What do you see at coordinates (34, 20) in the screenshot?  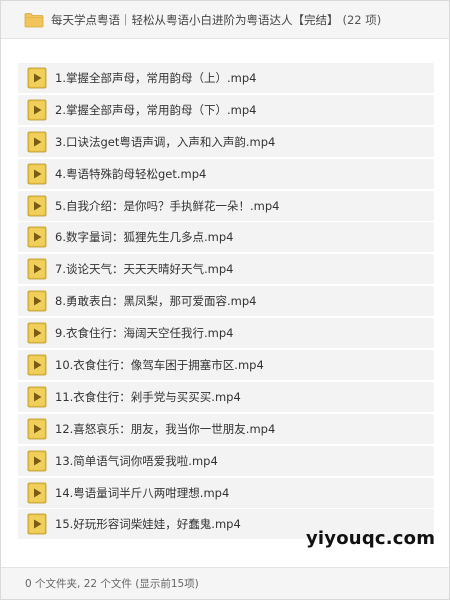 I see `folder-icon` at bounding box center [34, 20].